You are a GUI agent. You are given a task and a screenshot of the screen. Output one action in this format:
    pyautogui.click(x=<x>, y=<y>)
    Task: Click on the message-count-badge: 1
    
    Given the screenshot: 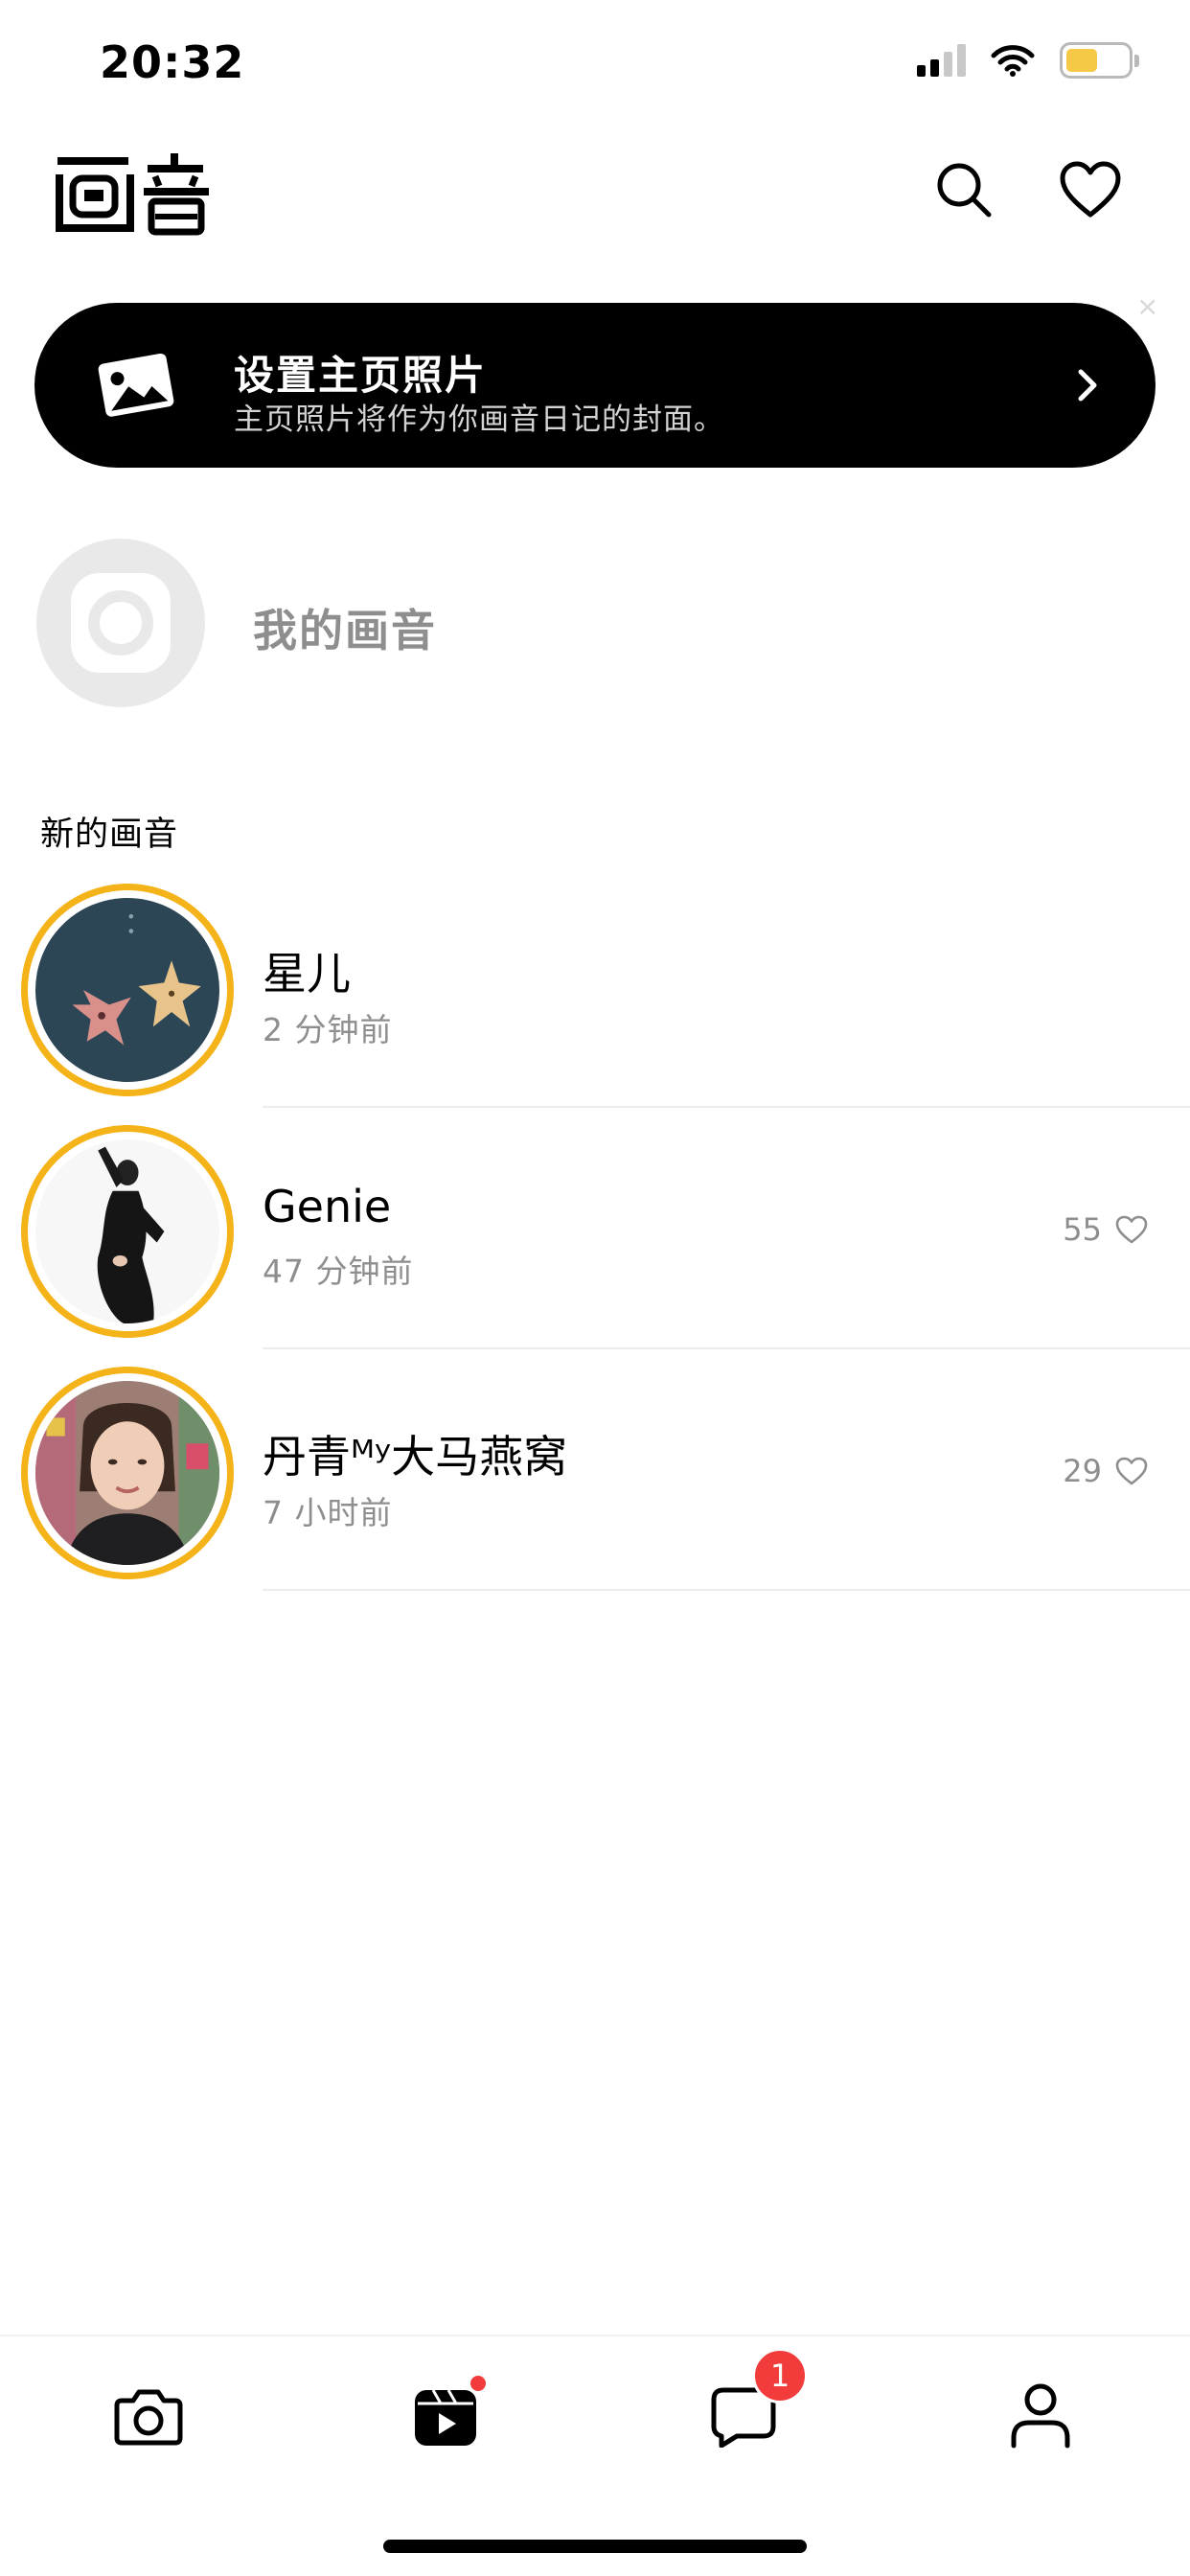 What is the action you would take?
    pyautogui.click(x=780, y=2376)
    